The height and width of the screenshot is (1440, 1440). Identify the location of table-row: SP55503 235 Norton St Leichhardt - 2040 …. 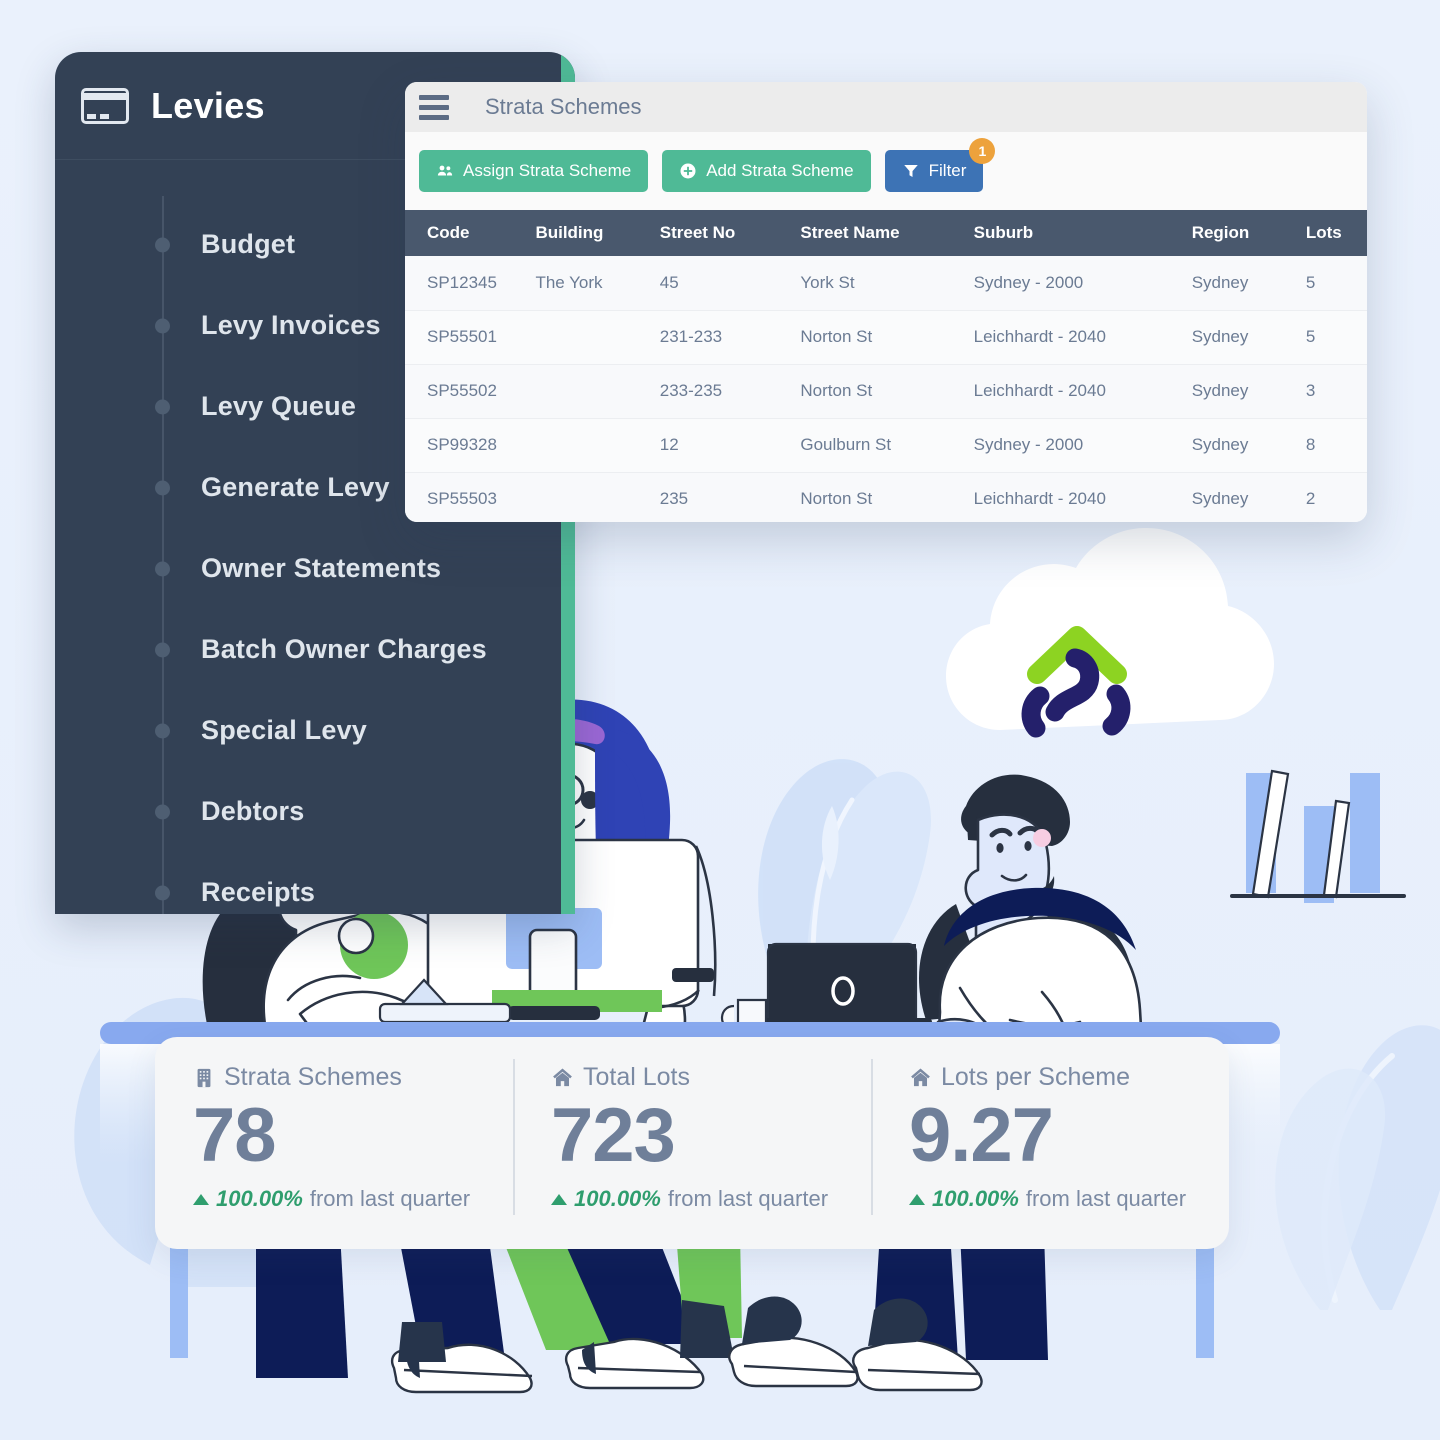
(886, 497).